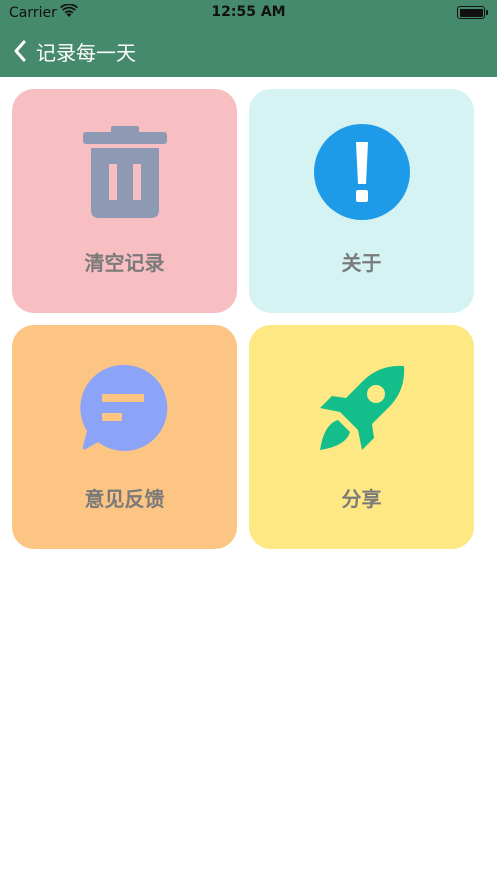 Image resolution: width=497 pixels, height=883 pixels. I want to click on back-button: 记录每一天, so click(77, 51).